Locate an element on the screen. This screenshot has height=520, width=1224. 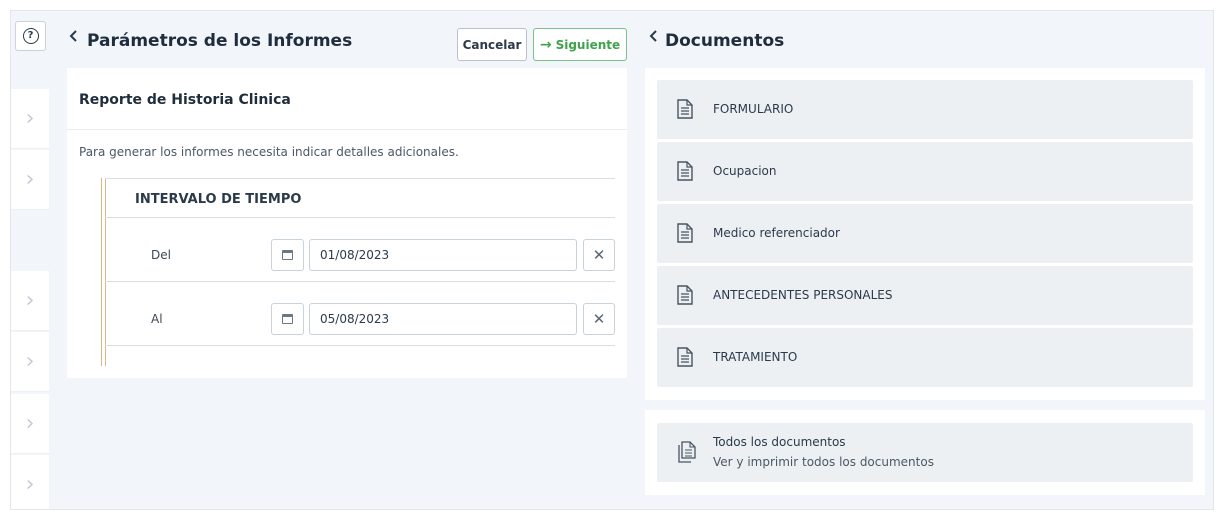
back-button is located at coordinates (74, 37).